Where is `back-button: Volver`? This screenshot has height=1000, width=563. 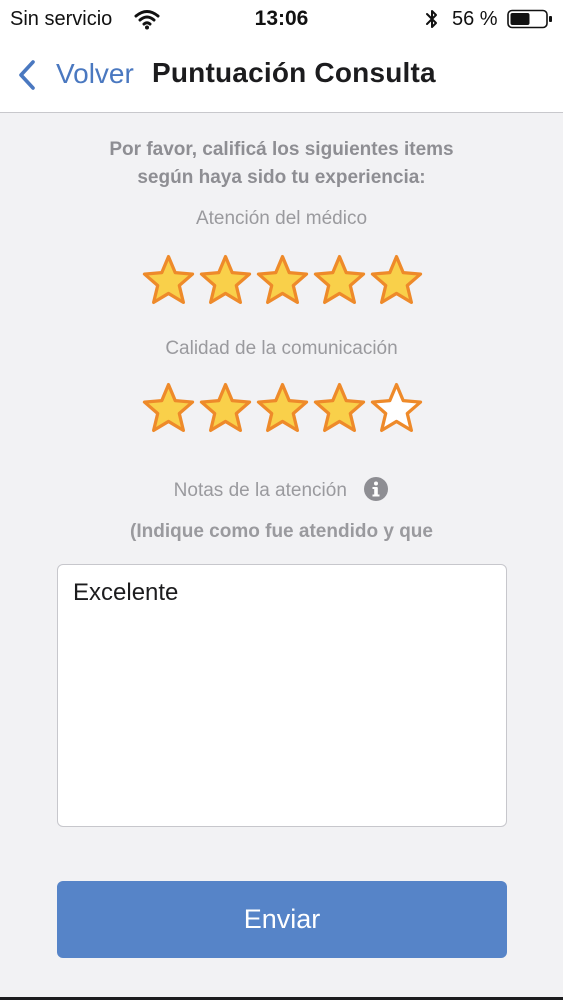 back-button: Volver is located at coordinates (95, 74).